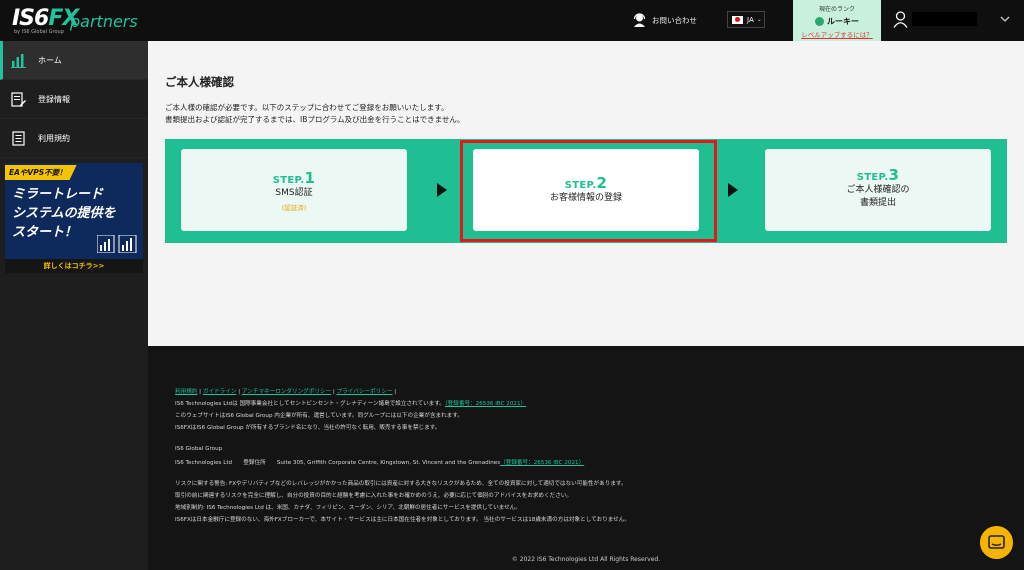 The image size is (1024, 570). What do you see at coordinates (50, 60) in the screenshot?
I see `sidebar-item-label: ホーム` at bounding box center [50, 60].